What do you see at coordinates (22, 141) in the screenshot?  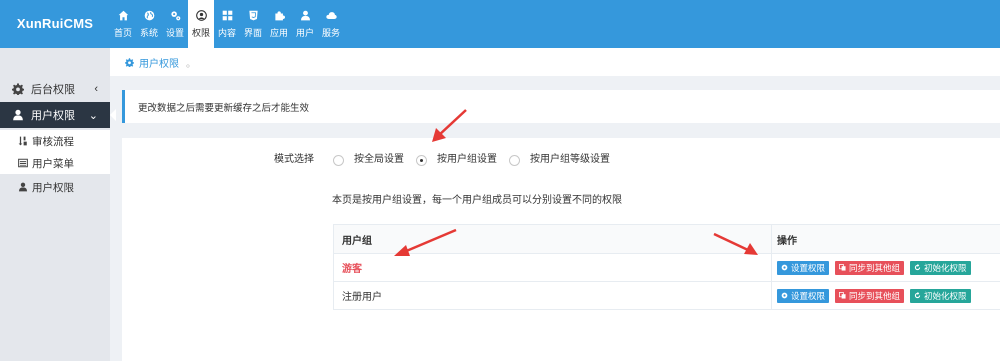 I see `sort-icon` at bounding box center [22, 141].